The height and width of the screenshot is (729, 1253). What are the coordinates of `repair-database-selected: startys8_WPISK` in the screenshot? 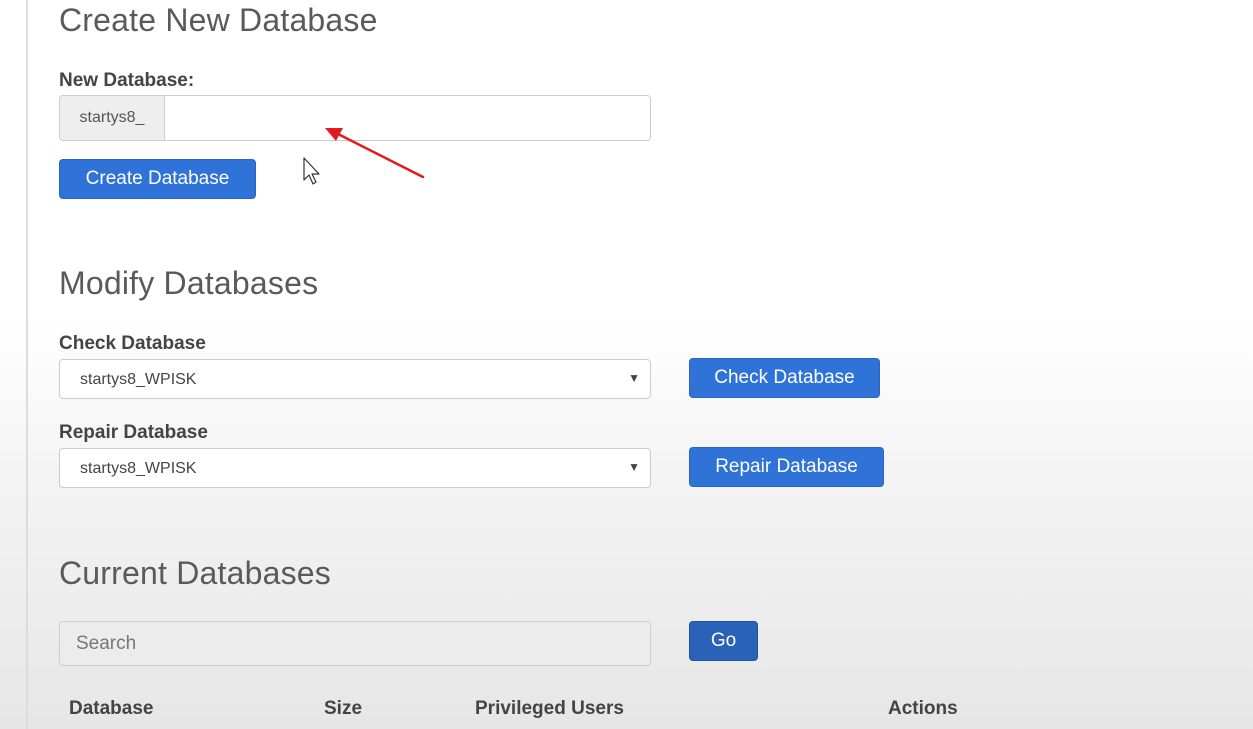 It's located at (138, 468).